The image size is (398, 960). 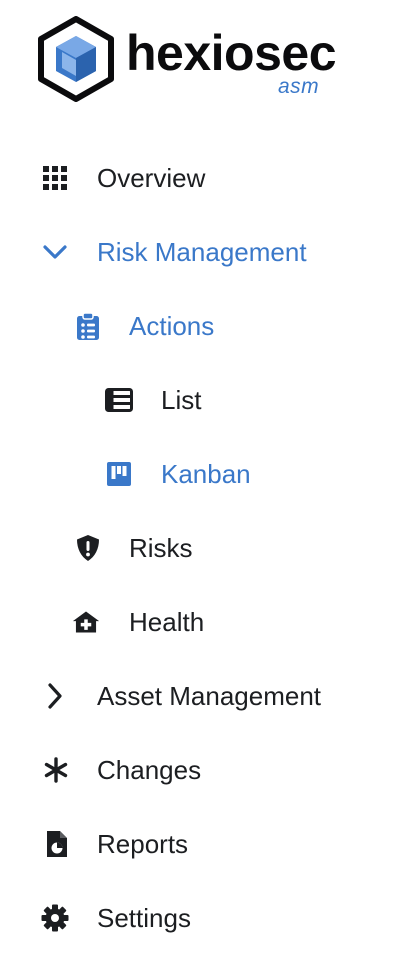 What do you see at coordinates (76, 59) in the screenshot?
I see `hexagon-cube-logo-icon` at bounding box center [76, 59].